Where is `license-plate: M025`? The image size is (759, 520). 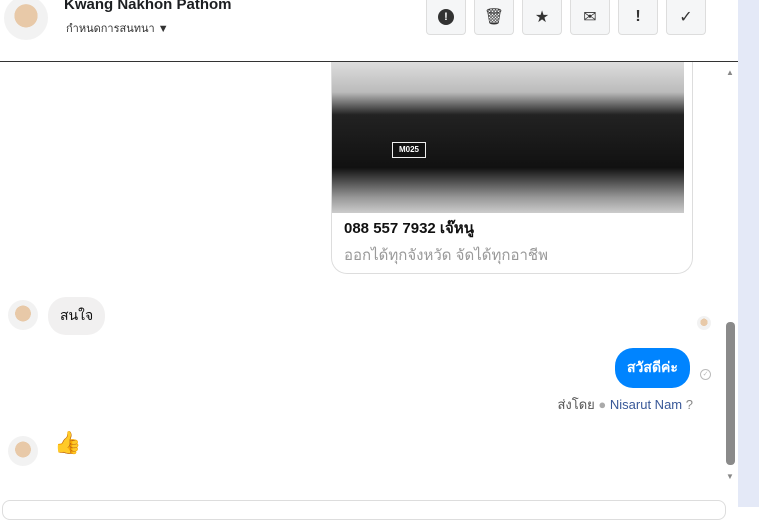 license-plate: M025 is located at coordinates (409, 150).